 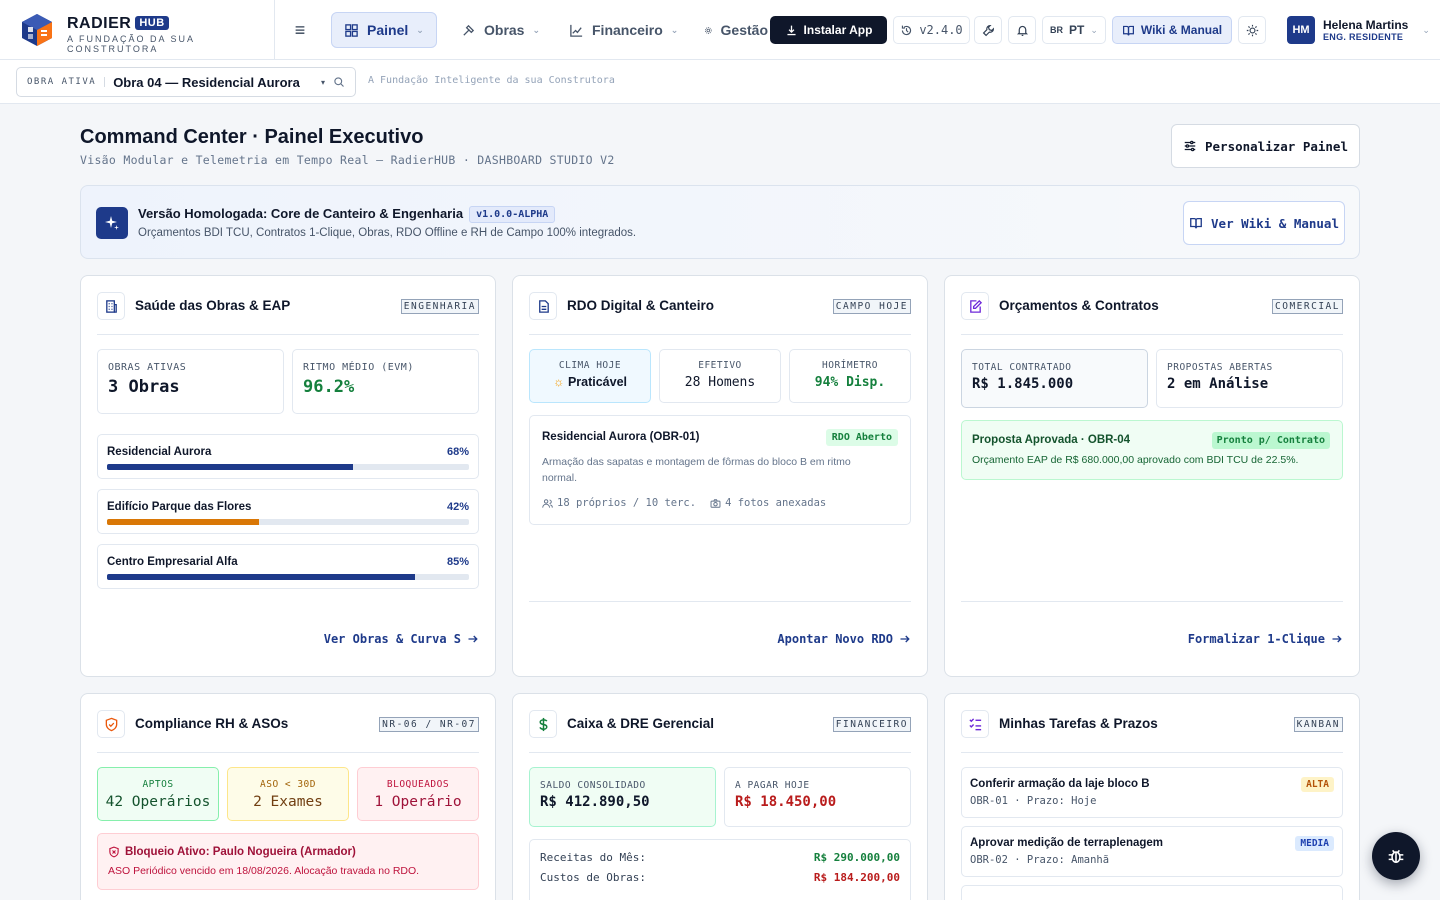 I want to click on nav-gestao: Gestão, so click(x=730, y=30).